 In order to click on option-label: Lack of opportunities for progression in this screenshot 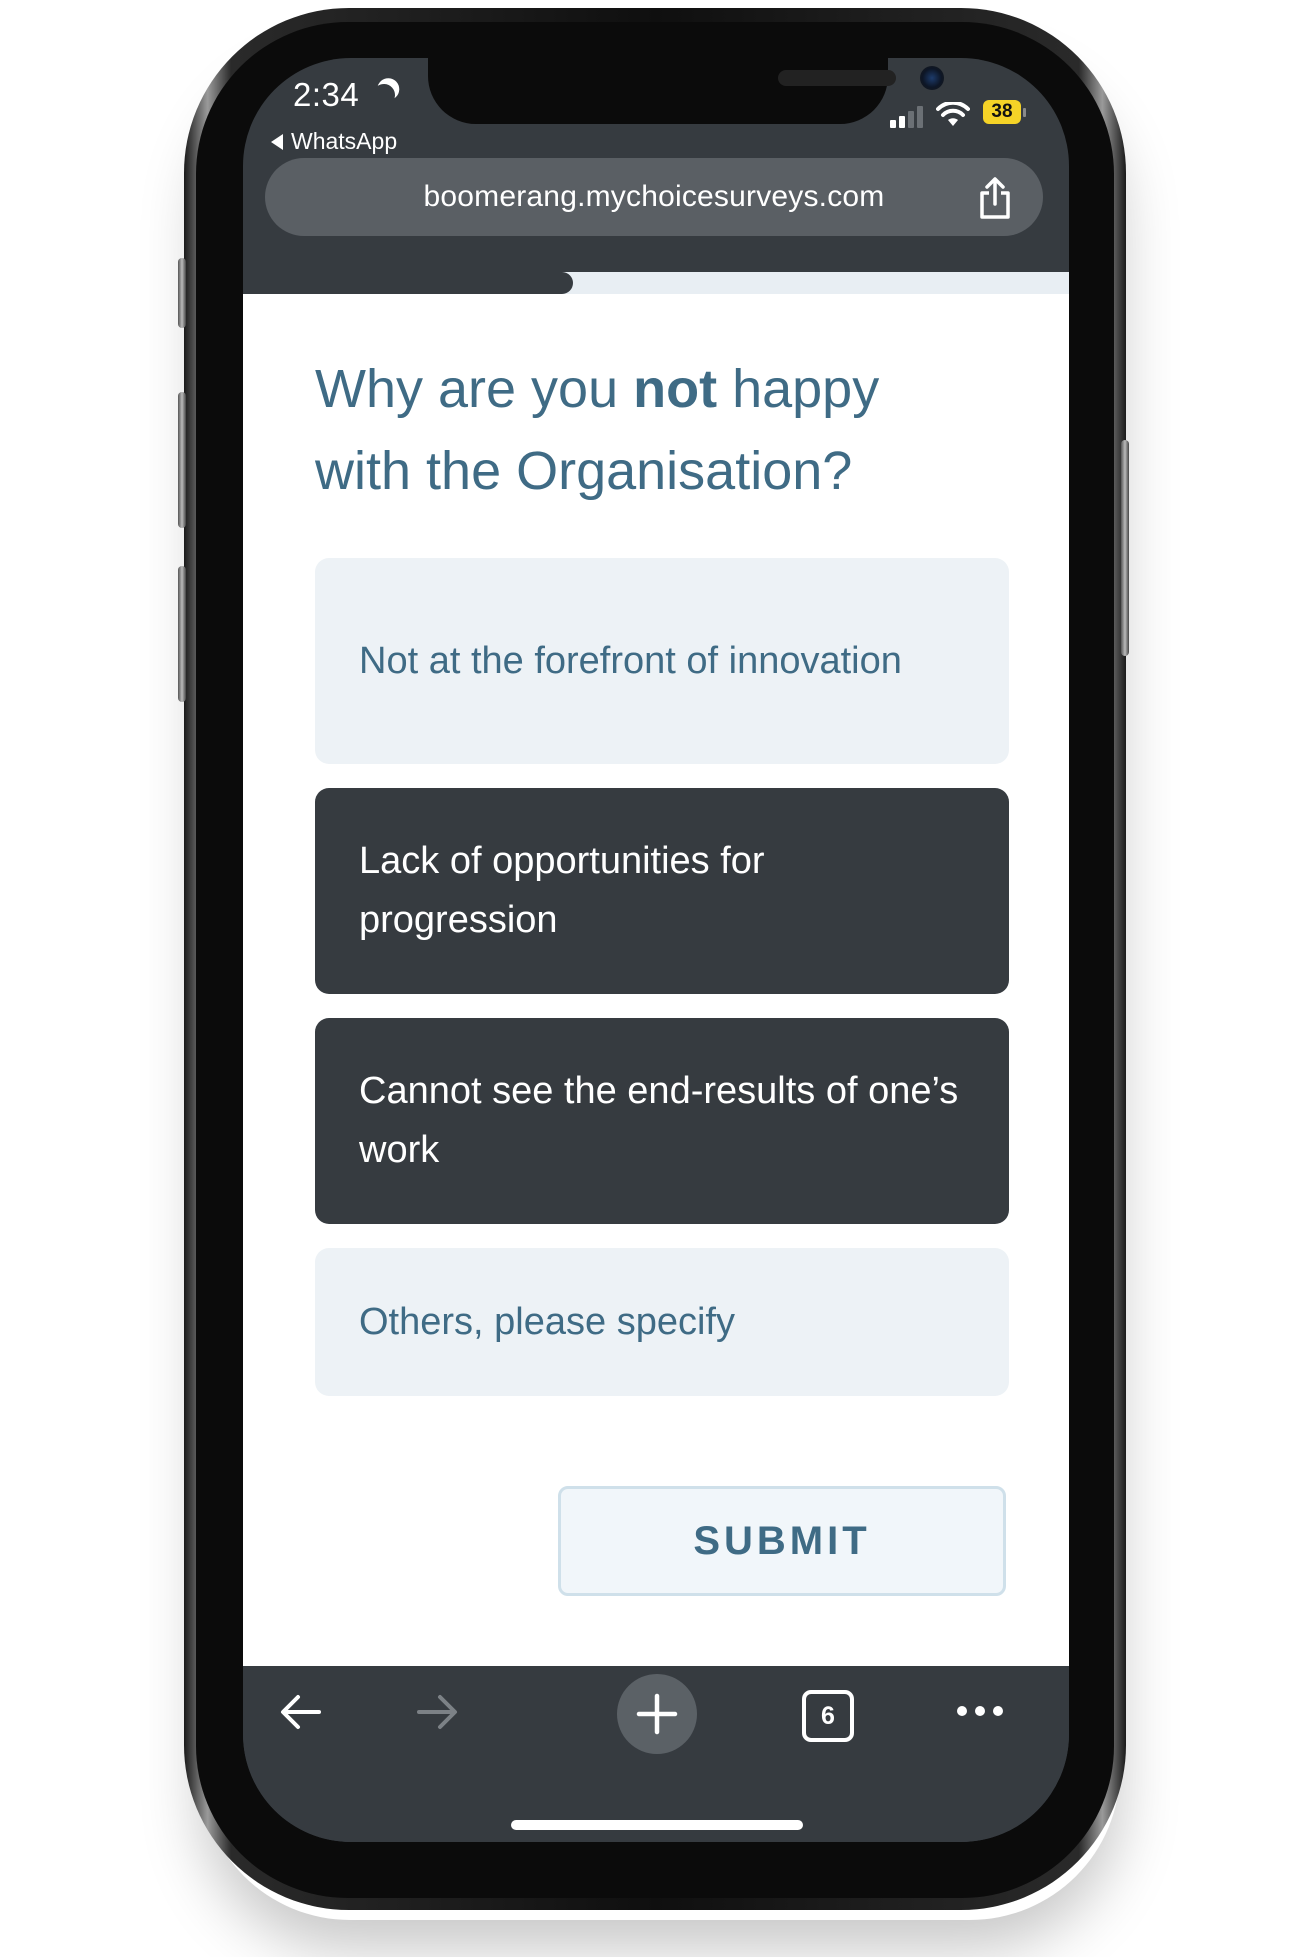, I will do `click(562, 890)`.